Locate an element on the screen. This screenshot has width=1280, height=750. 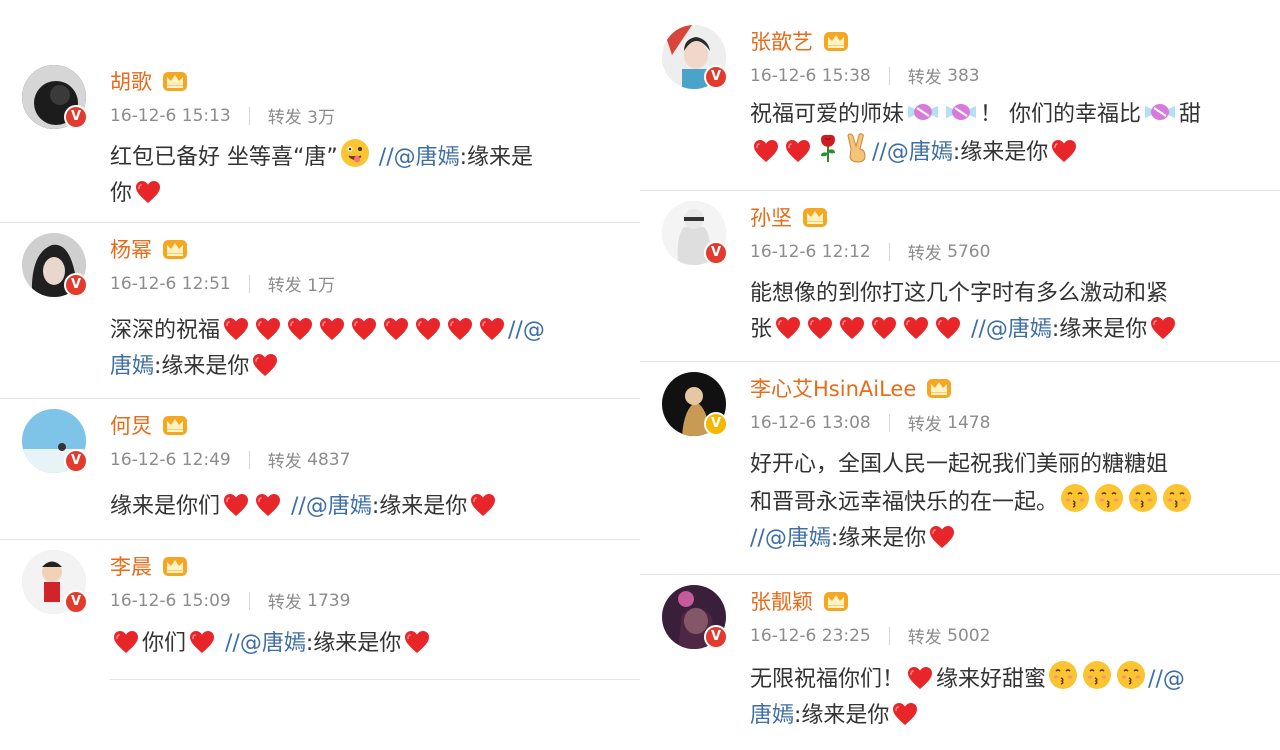
repost-count: 1478 is located at coordinates (969, 422).